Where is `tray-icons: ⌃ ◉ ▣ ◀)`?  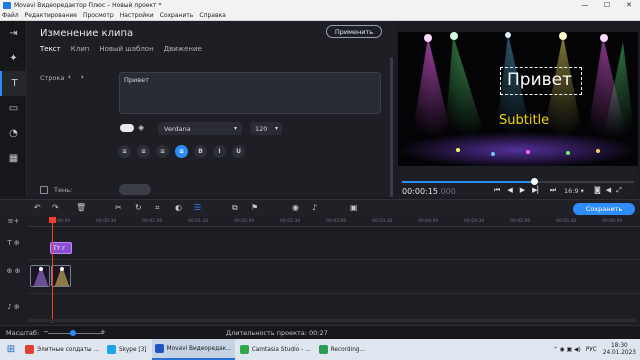 tray-icons: ⌃ ◉ ▣ ◀) is located at coordinates (567, 350).